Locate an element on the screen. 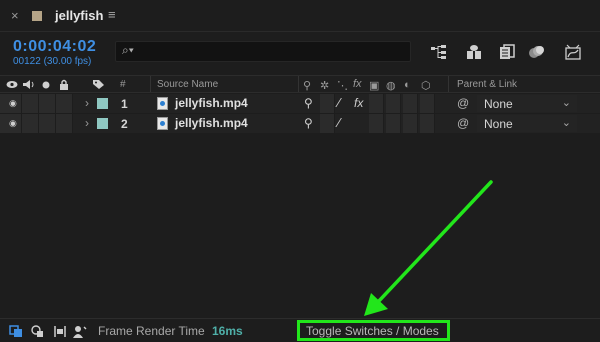 The width and height of the screenshot is (600, 342). adjustment-layer-header-icon: ◐ is located at coordinates (407, 85).